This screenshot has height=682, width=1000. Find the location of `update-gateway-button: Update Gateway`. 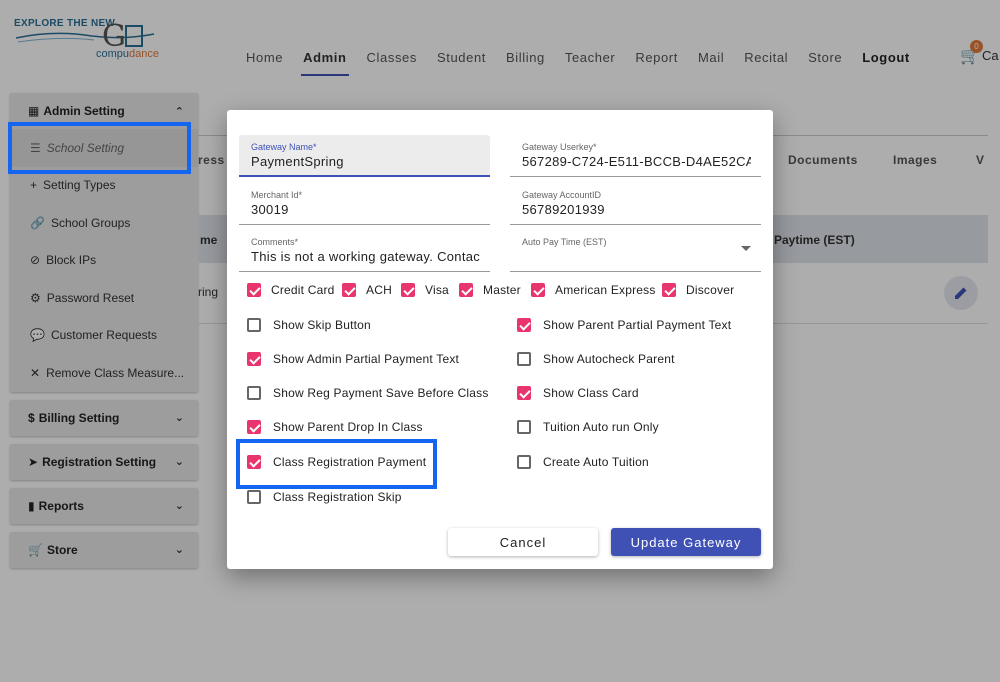

update-gateway-button: Update Gateway is located at coordinates (686, 542).